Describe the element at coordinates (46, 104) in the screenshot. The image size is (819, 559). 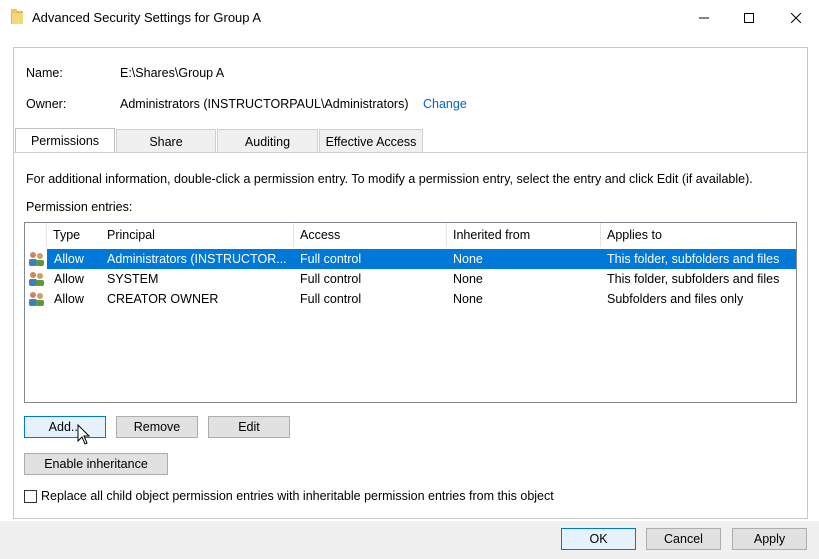
I see `owner-label: Owner:` at that location.